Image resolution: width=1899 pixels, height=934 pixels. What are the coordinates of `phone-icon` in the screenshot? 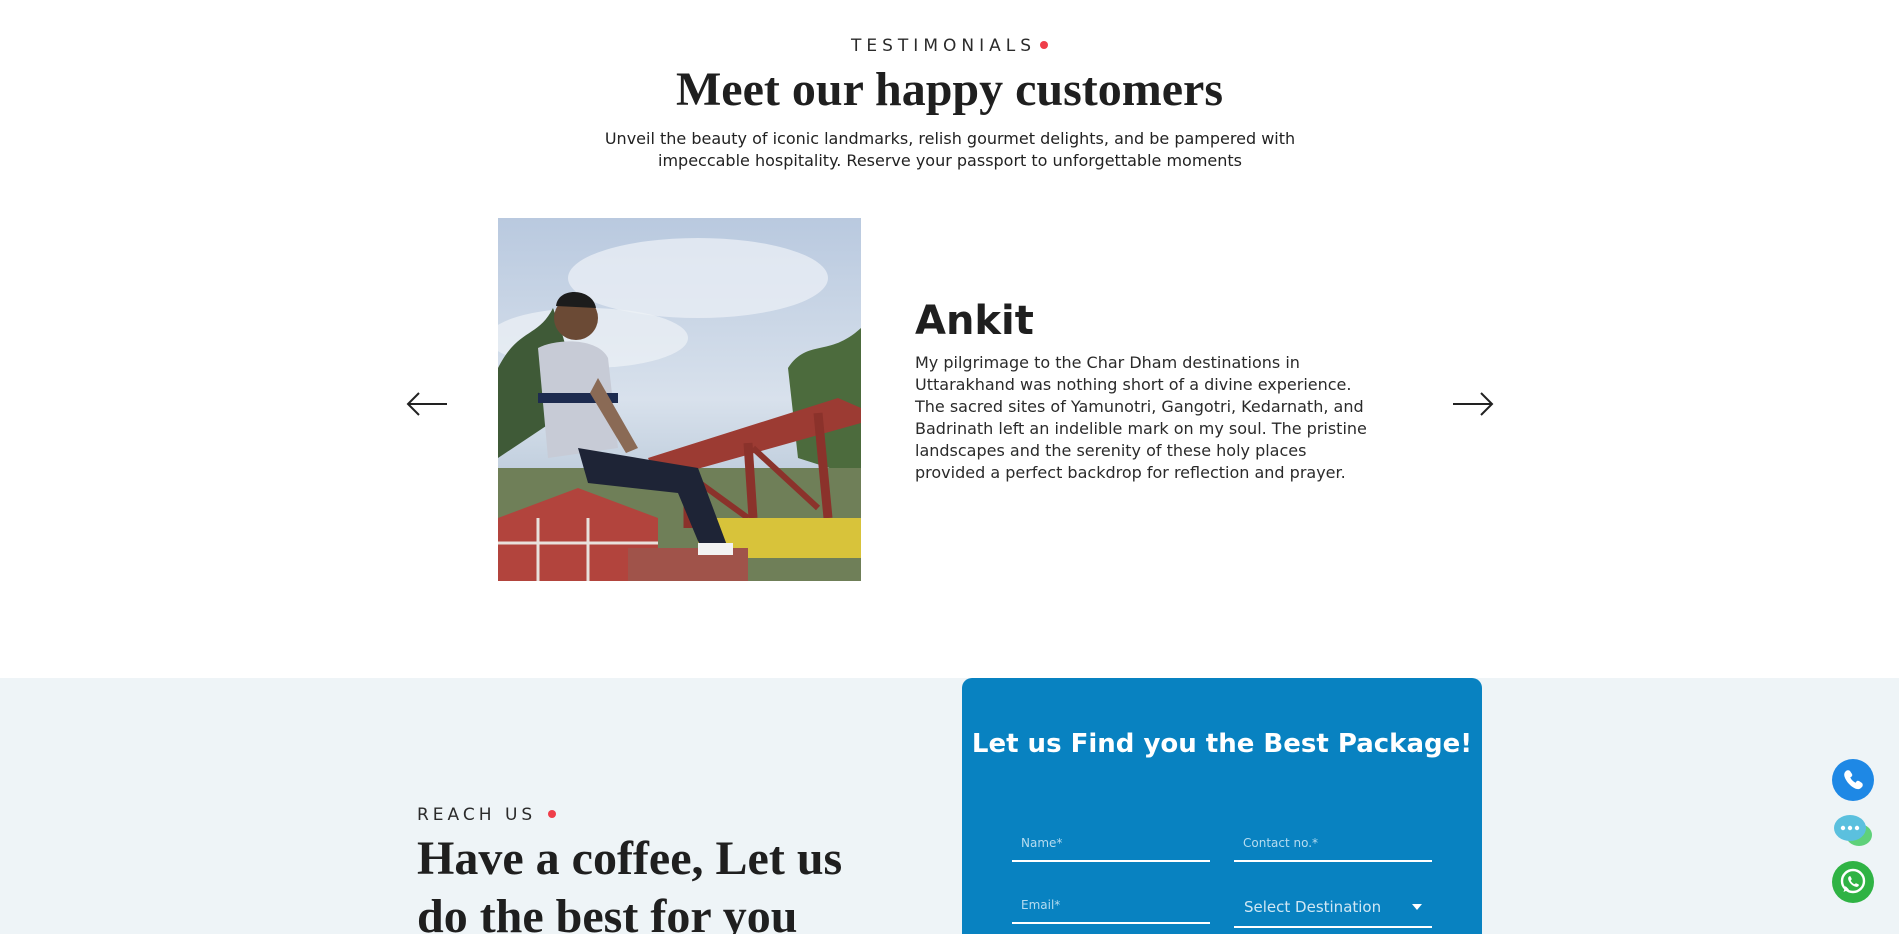 It's located at (1853, 780).